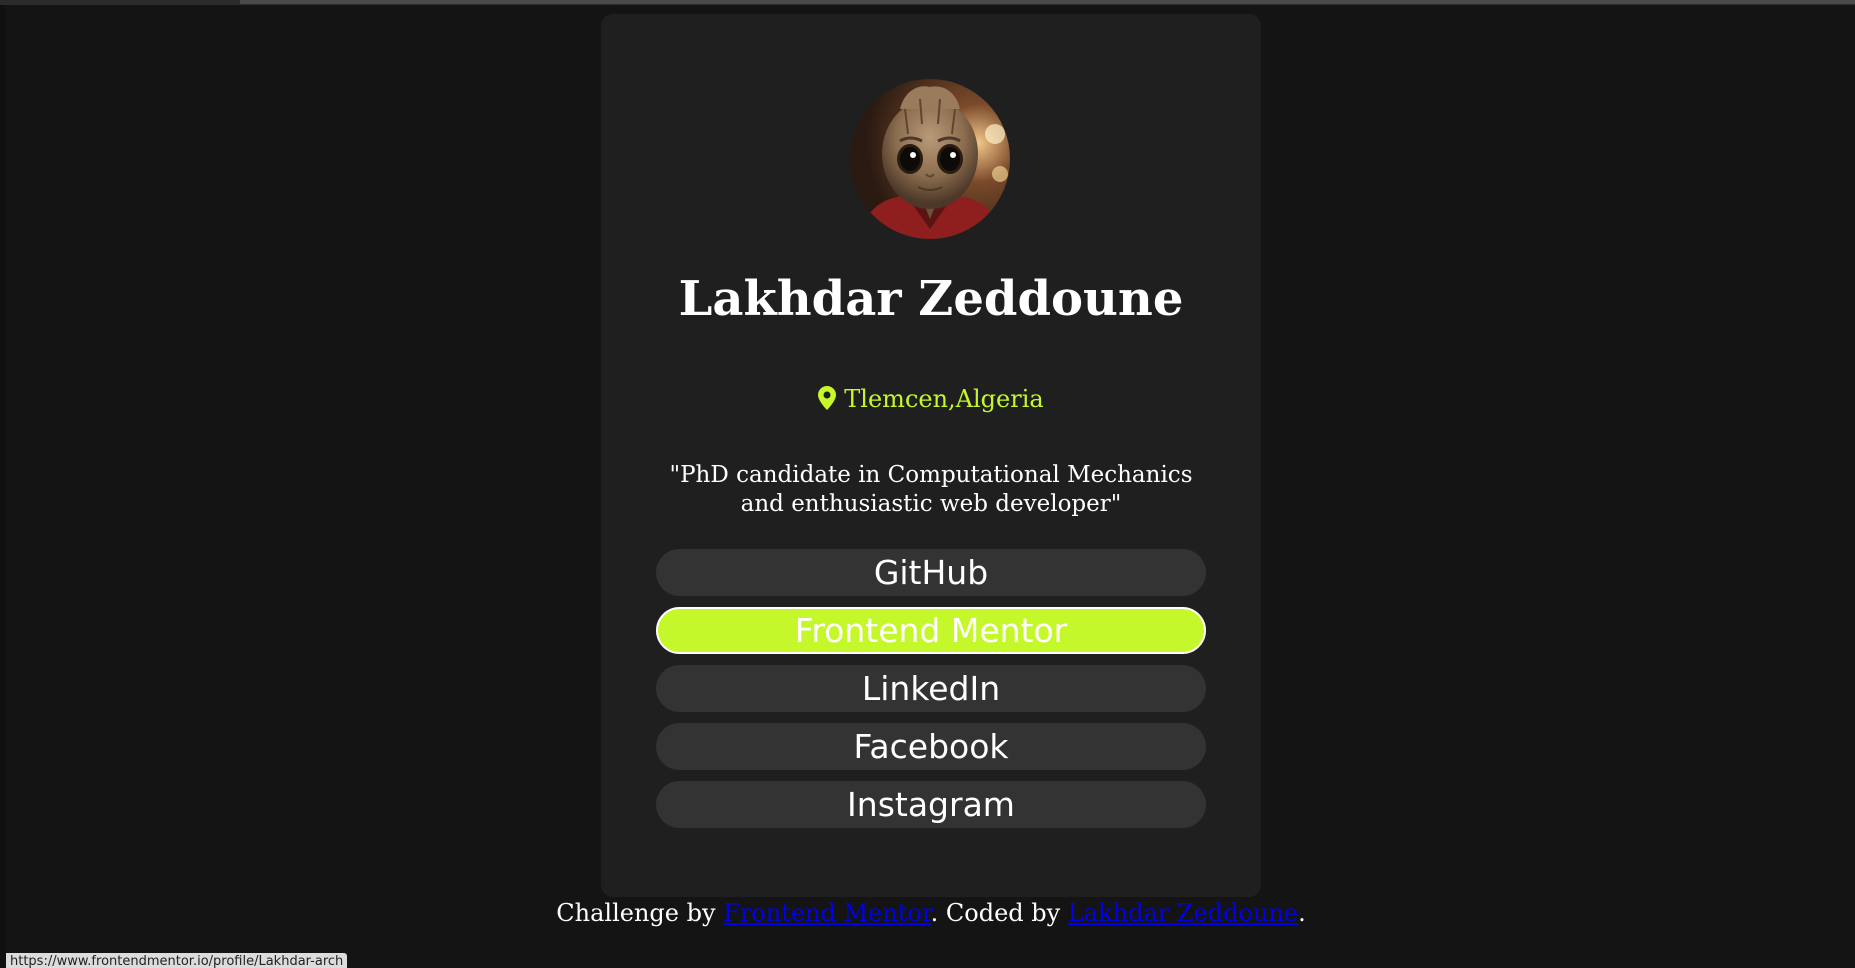  I want to click on location-pin-icon, so click(827, 402).